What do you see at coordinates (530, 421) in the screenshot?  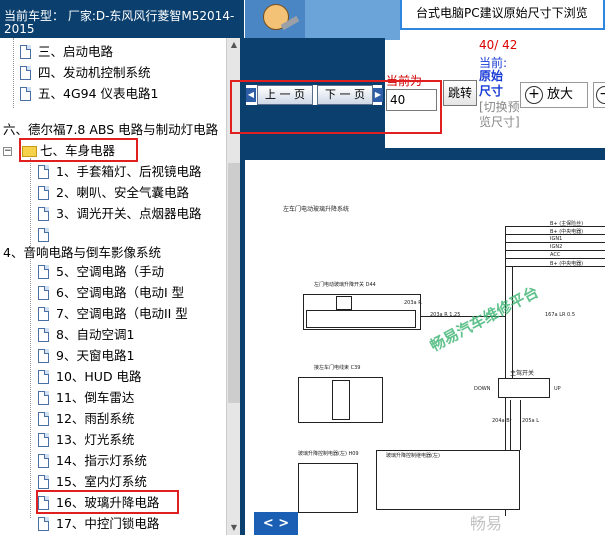 I see `wire-label: 205a L` at bounding box center [530, 421].